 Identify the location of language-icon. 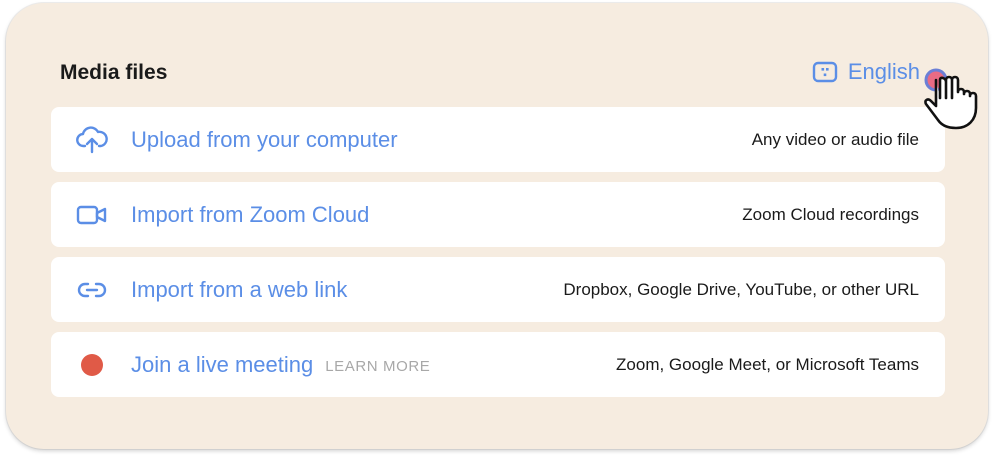
(825, 72).